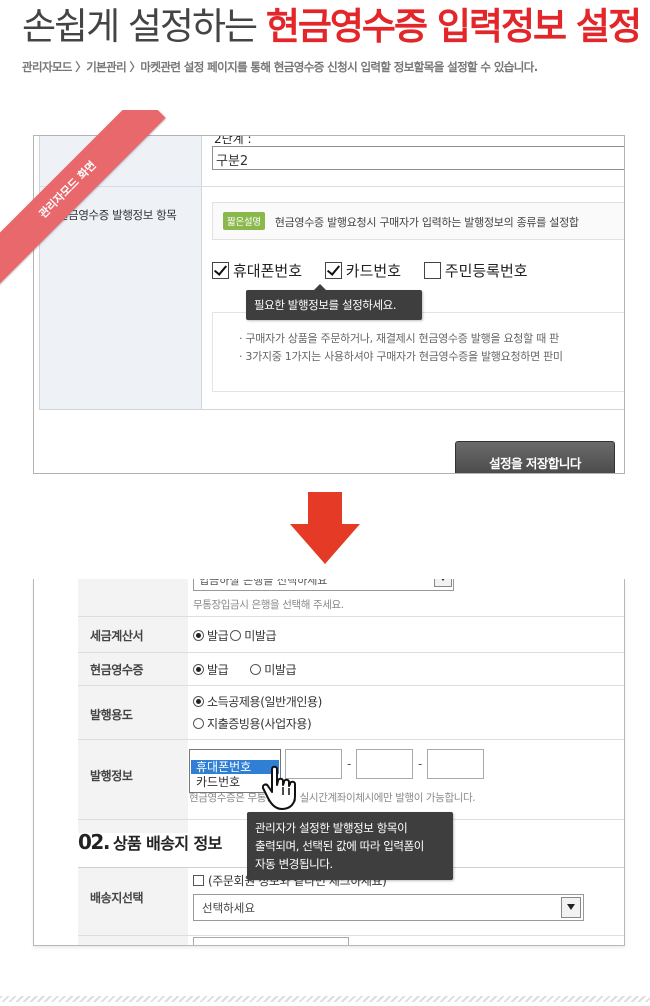  I want to click on cash-receipt-options: 발급 미발급, so click(245, 669).